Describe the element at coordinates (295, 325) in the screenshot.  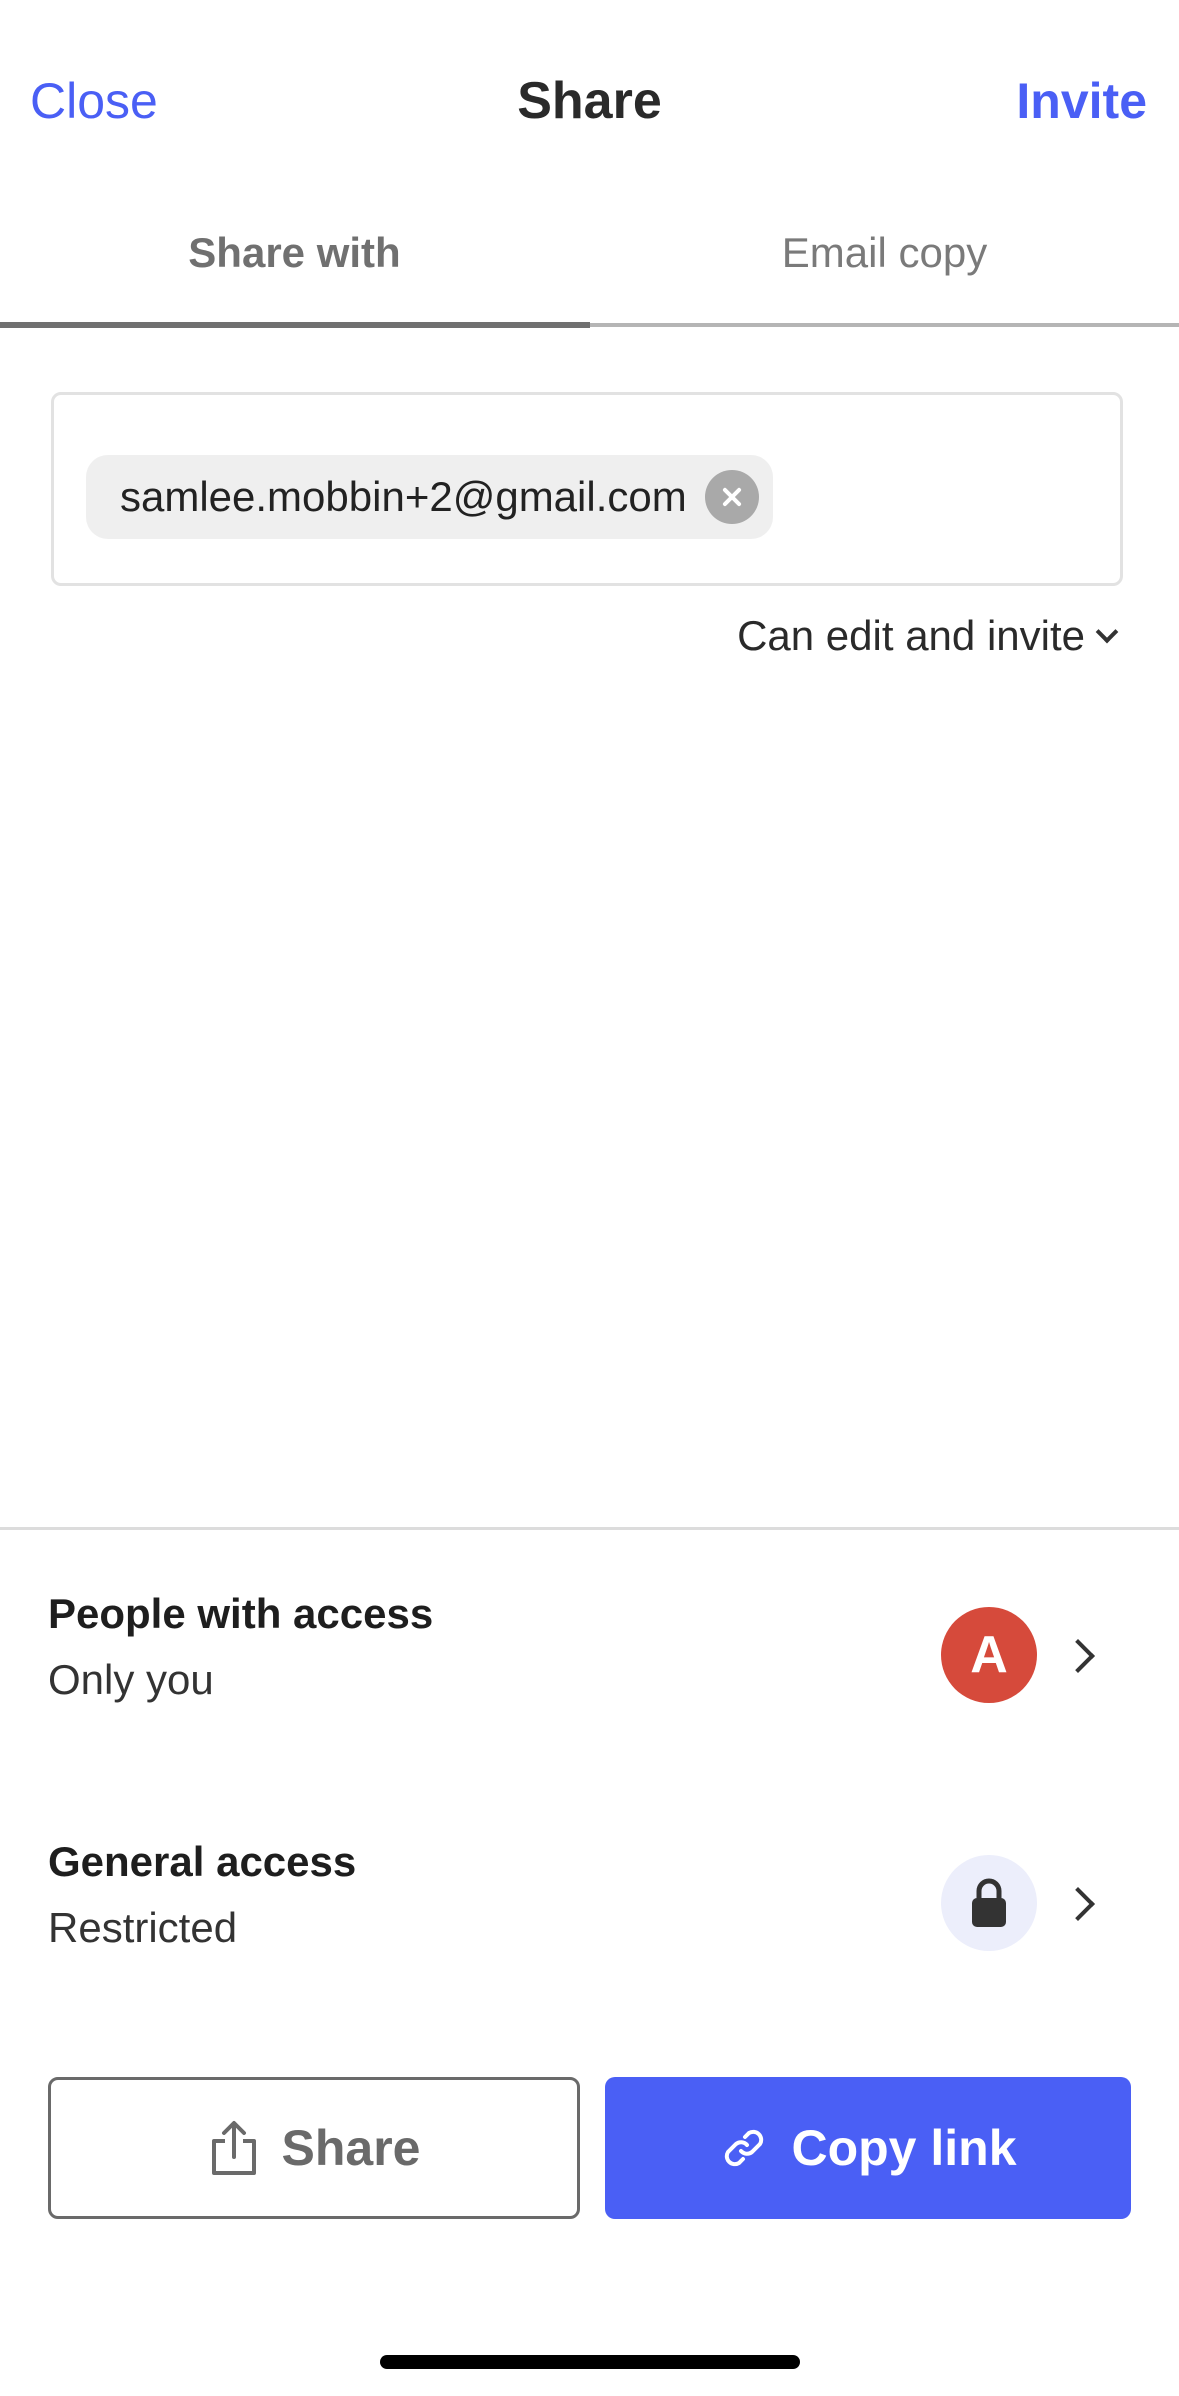
I see `active-tab-indicator` at that location.